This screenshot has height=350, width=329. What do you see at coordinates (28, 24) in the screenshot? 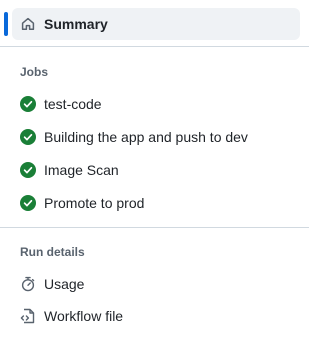
I see `home-icon` at bounding box center [28, 24].